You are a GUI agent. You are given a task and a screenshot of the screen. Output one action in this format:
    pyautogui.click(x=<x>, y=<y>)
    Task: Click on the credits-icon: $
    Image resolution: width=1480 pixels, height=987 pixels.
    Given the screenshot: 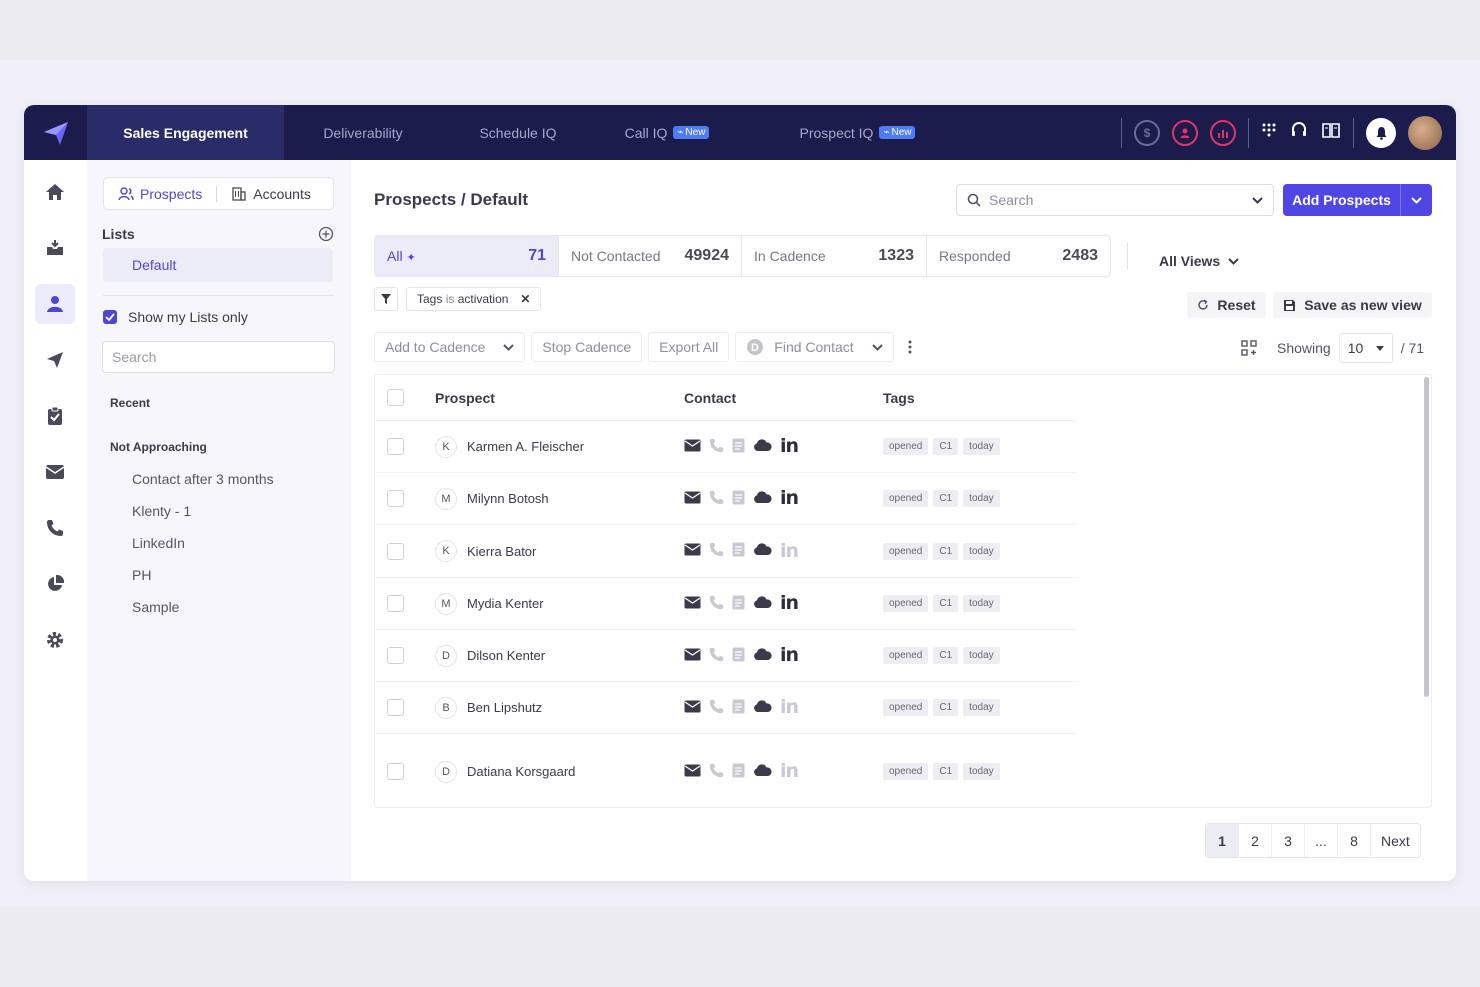 What is the action you would take?
    pyautogui.click(x=1147, y=132)
    